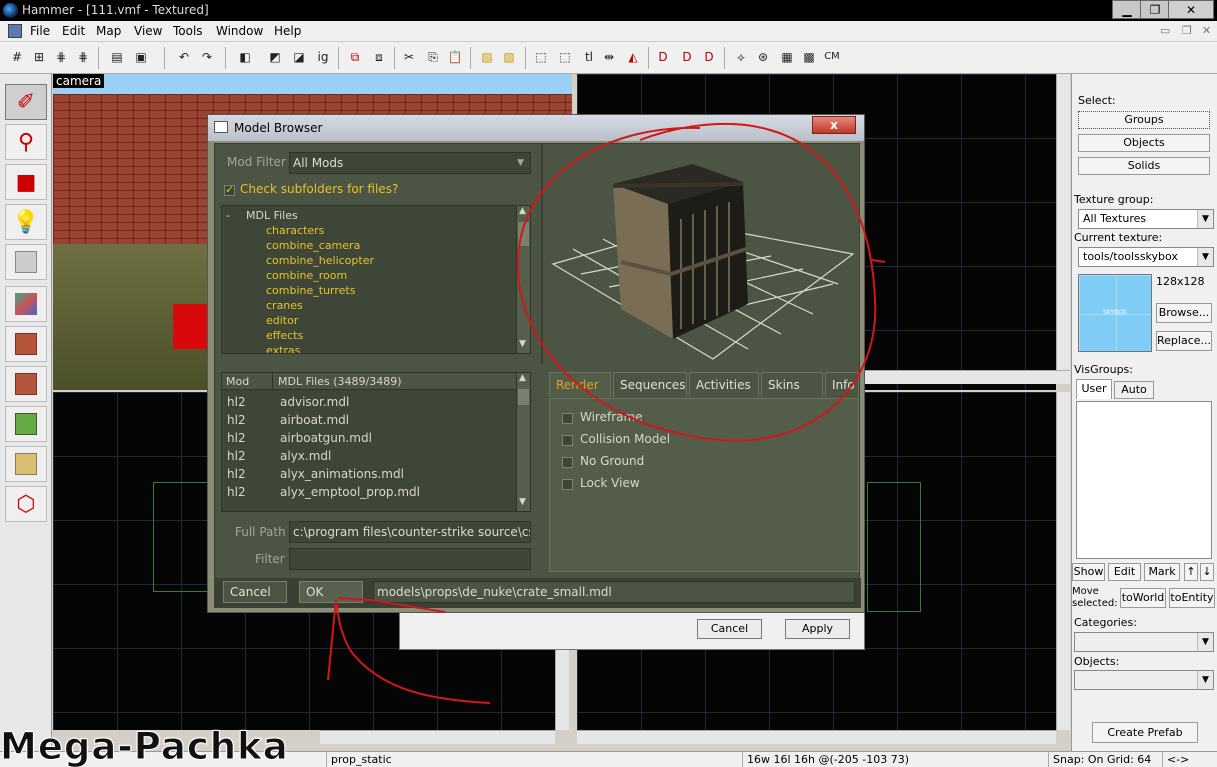  I want to click on folder-item: effects, so click(284, 335).